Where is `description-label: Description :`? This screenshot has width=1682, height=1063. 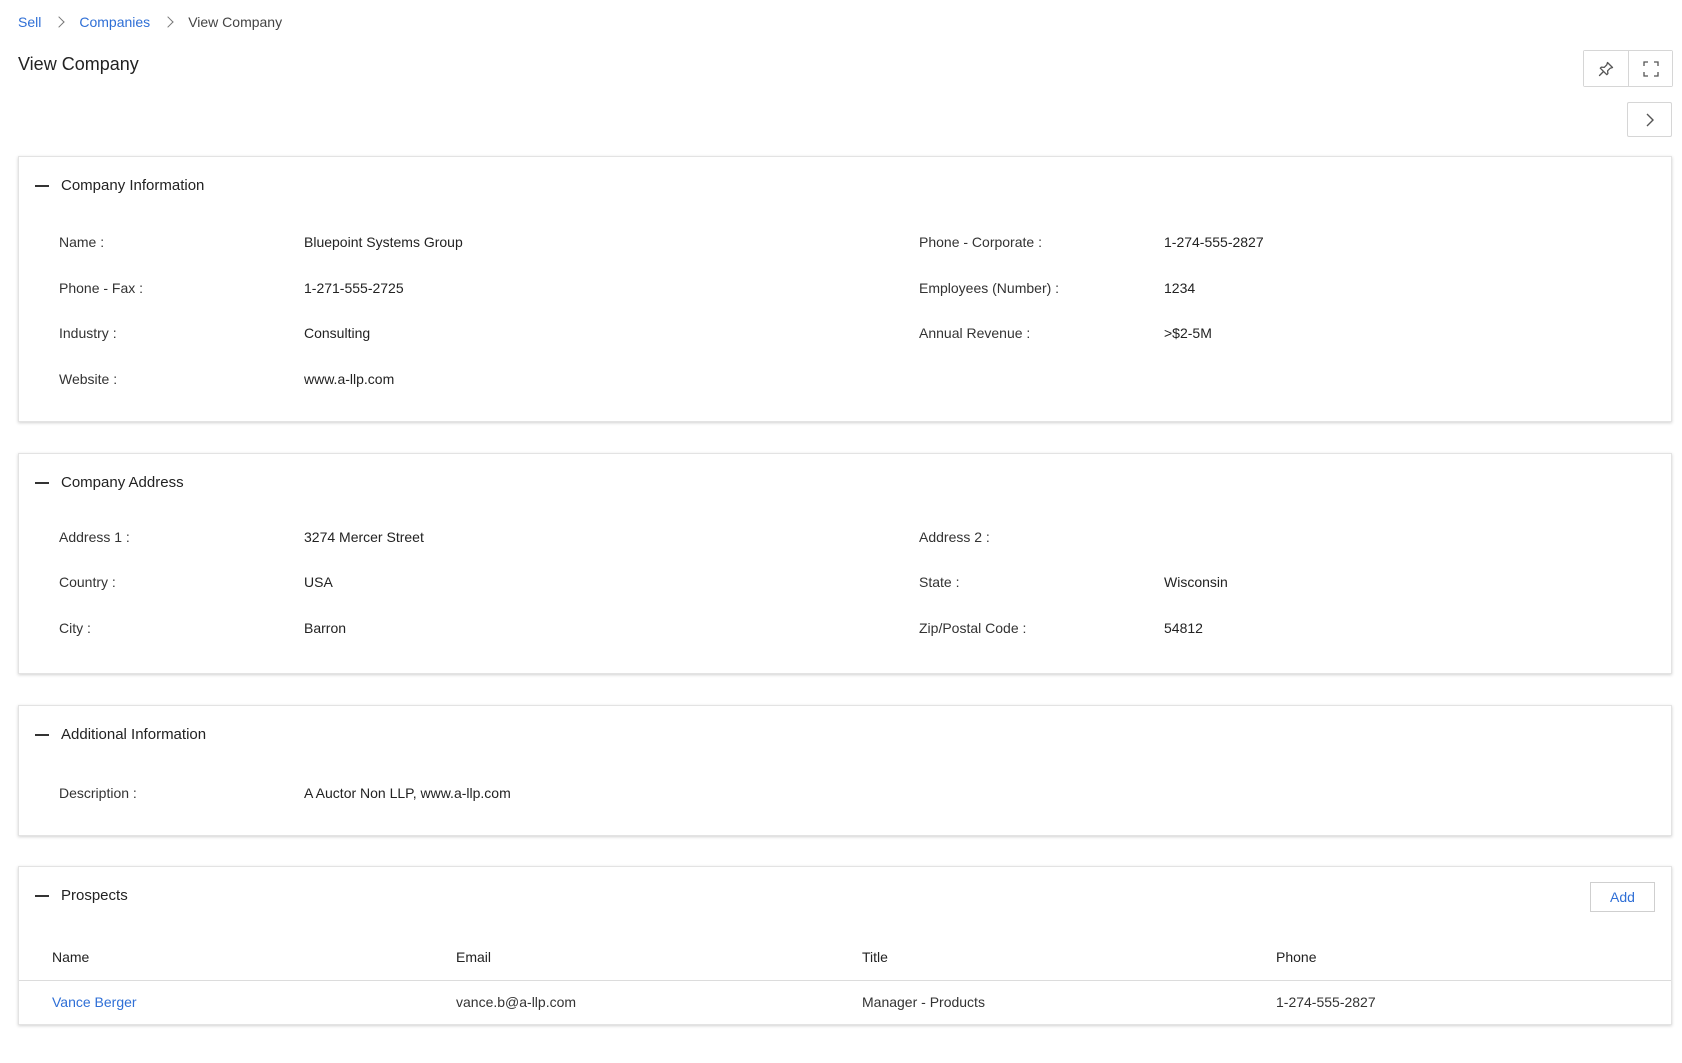
description-label: Description : is located at coordinates (98, 793).